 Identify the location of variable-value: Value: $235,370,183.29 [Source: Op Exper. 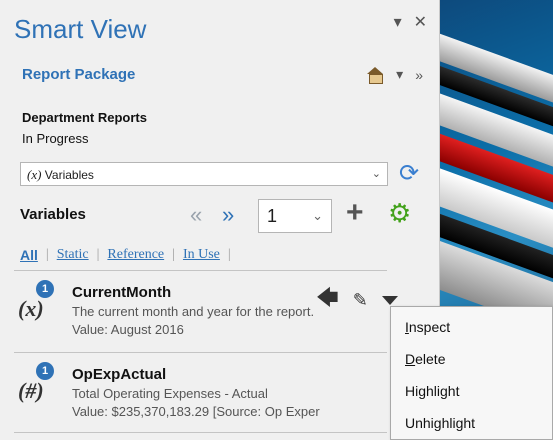
(196, 411).